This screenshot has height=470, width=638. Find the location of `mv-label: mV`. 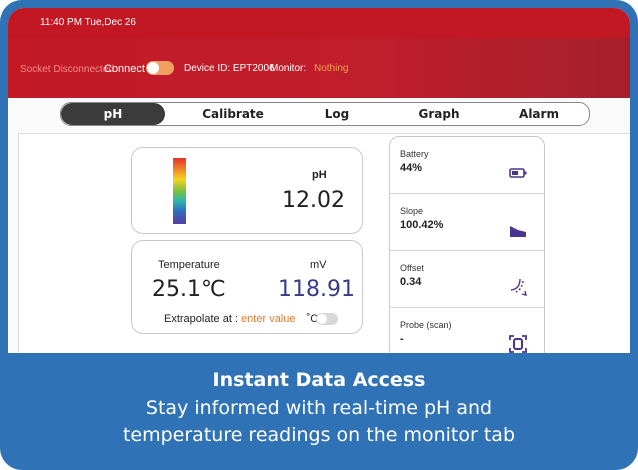

mv-label: mV is located at coordinates (318, 265).